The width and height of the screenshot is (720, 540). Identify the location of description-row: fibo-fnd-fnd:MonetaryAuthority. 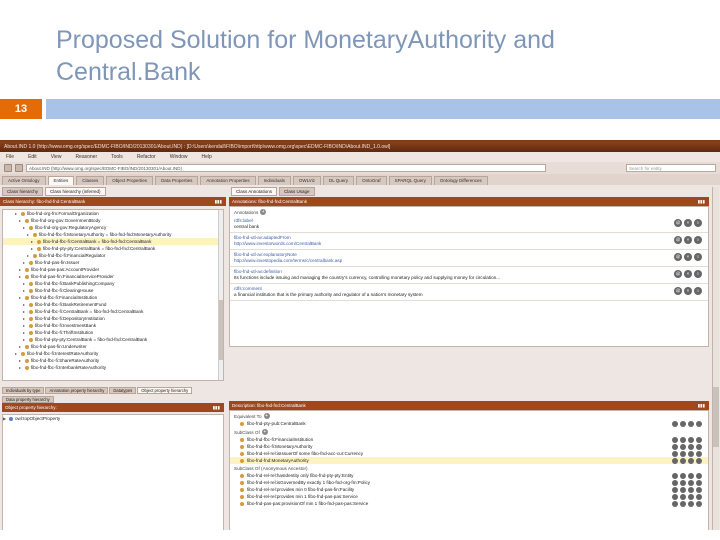
(469, 460).